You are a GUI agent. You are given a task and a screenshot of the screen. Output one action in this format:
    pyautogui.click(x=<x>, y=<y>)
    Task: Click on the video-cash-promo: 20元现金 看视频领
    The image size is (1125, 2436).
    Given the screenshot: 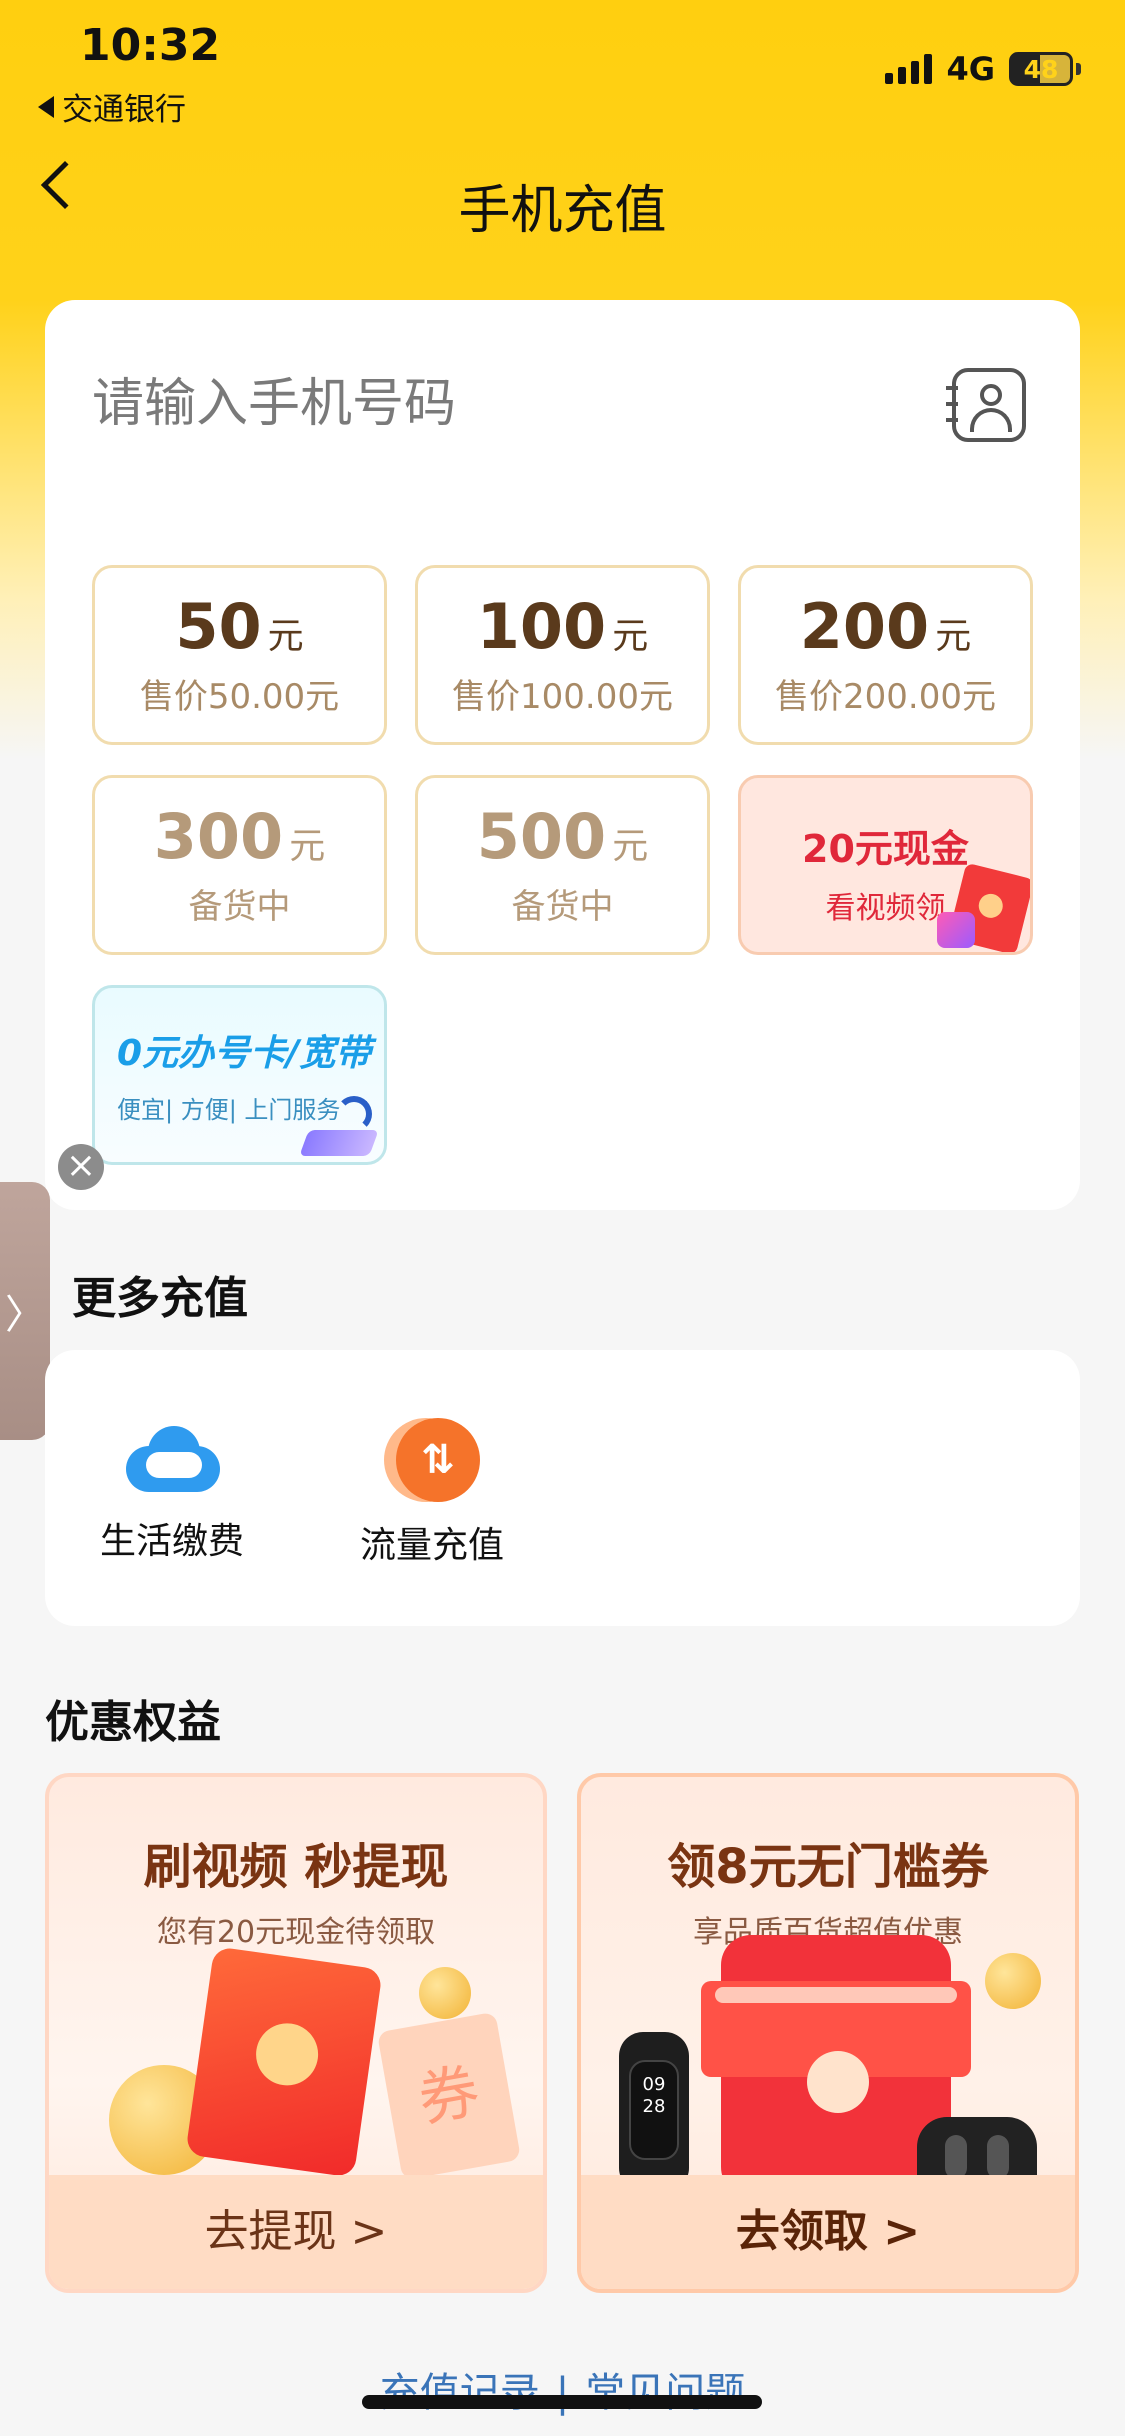 What is the action you would take?
    pyautogui.click(x=885, y=865)
    